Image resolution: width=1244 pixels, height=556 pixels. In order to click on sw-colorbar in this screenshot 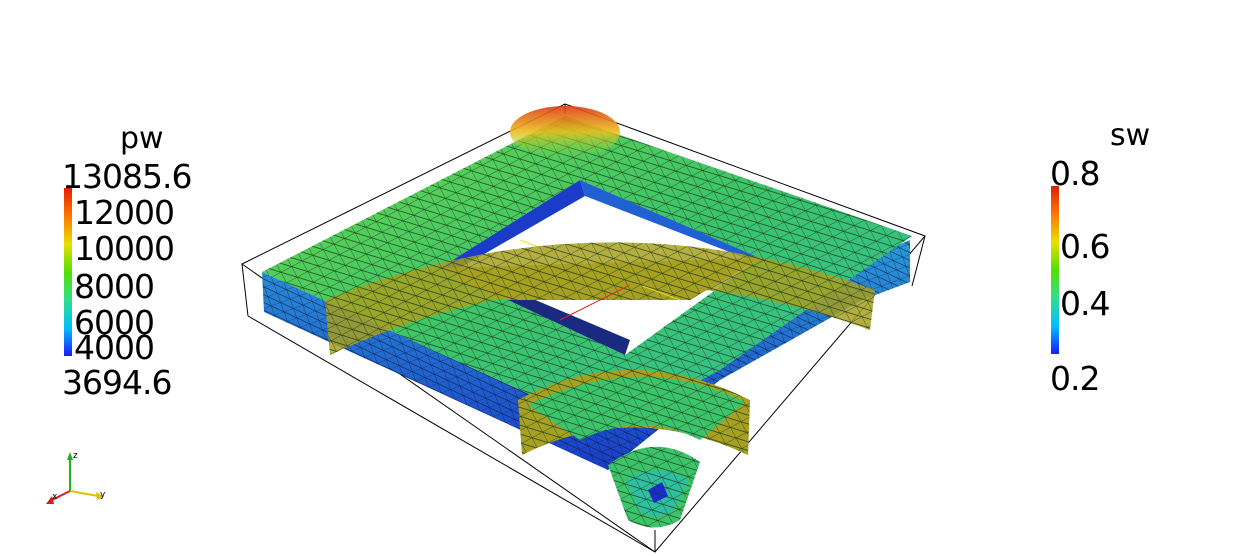, I will do `click(1055, 270)`.